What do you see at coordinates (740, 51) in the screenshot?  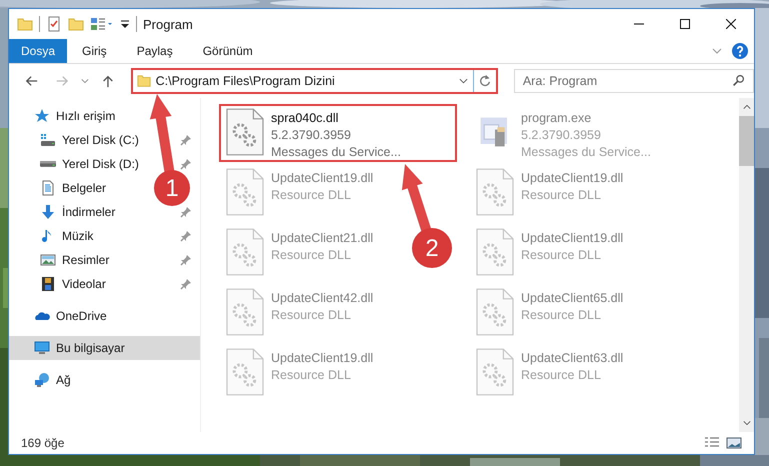 I see `help-icon` at bounding box center [740, 51].